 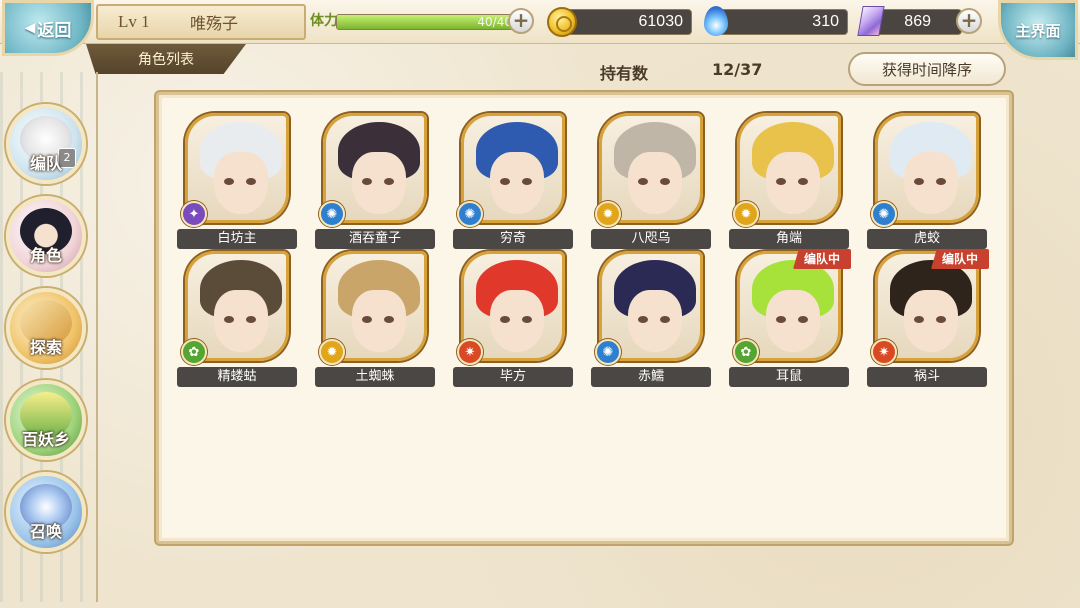 I want to click on soul-flame-icon, so click(x=716, y=21).